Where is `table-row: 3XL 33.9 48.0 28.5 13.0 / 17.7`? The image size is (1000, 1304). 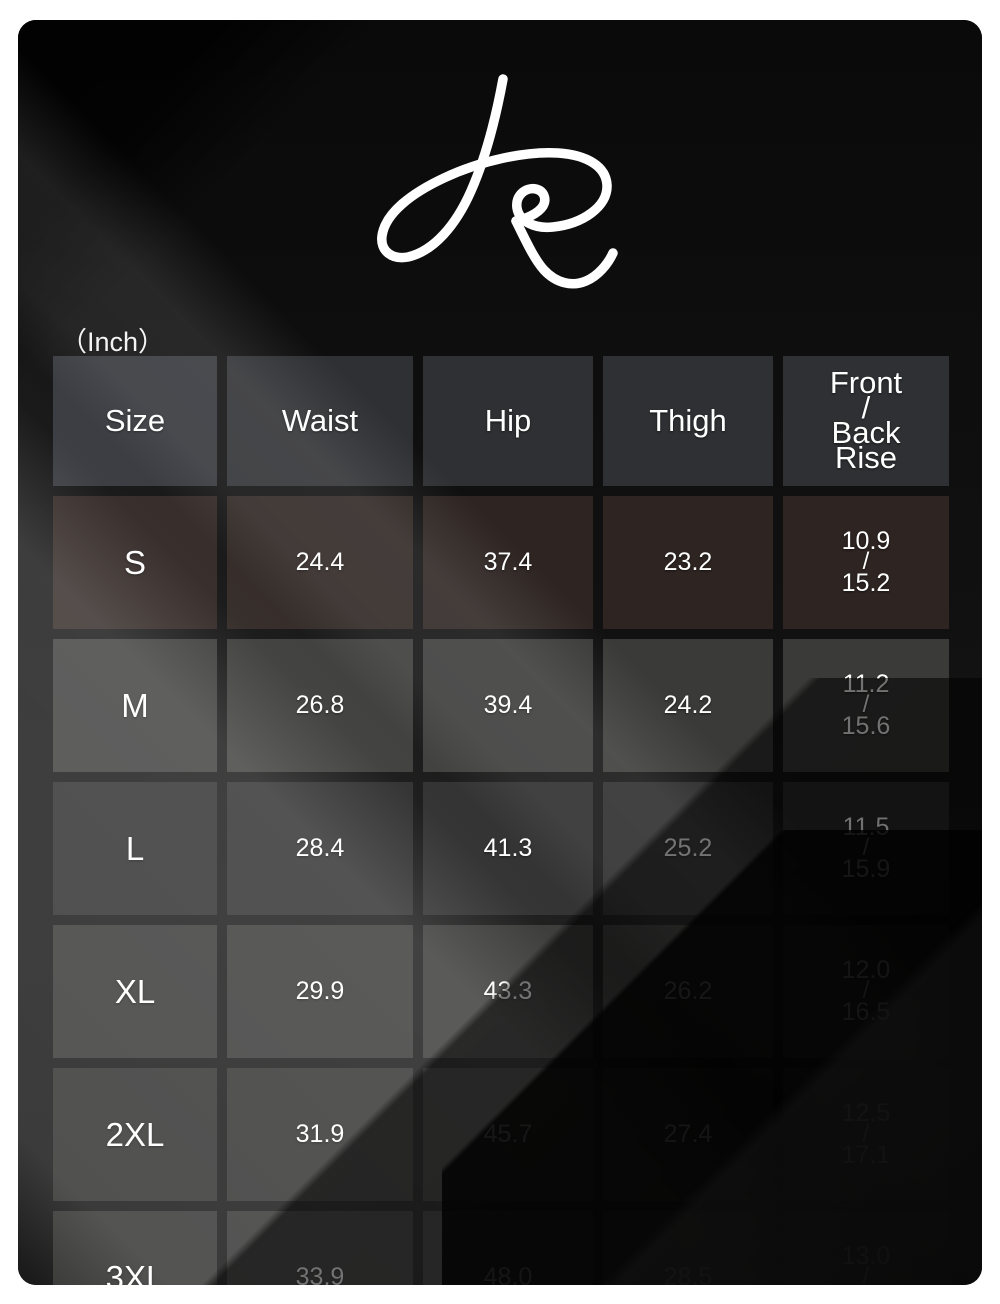
table-row: 3XL 33.9 48.0 28.5 13.0 / 17.7 is located at coordinates (508, 1248).